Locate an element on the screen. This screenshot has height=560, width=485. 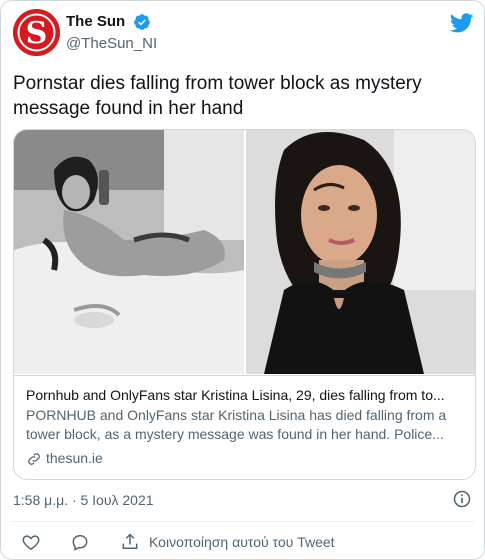
info-icon is located at coordinates (462, 499).